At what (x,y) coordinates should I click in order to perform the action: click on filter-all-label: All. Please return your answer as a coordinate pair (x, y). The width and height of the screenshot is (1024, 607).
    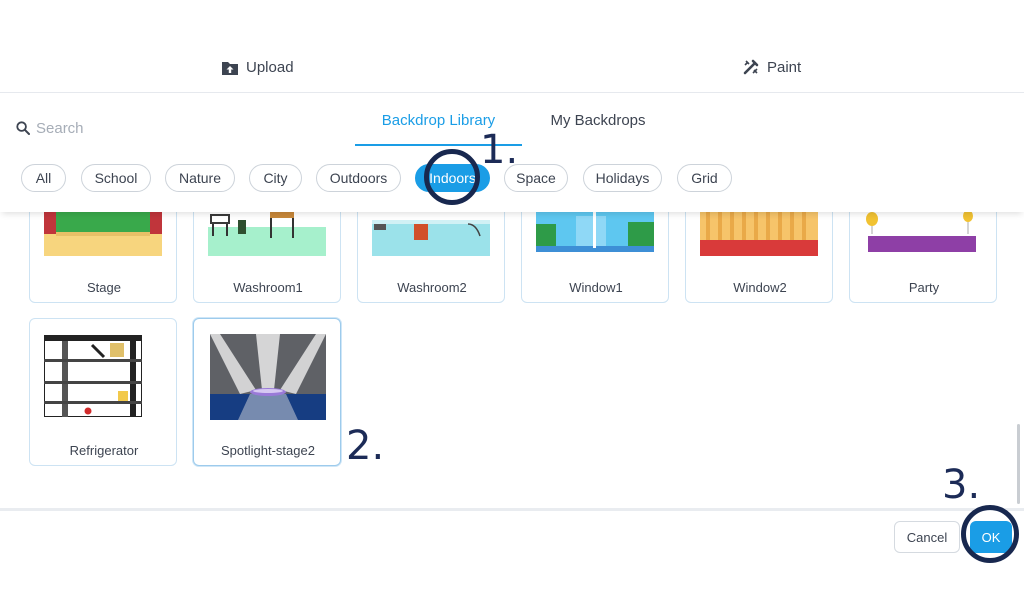
    Looking at the image, I should click on (43, 178).